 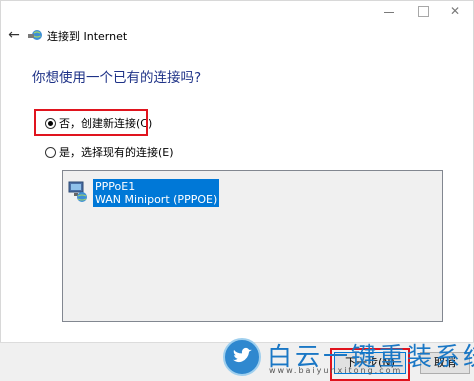 I want to click on watermark-url: www.baiyunxitong.com, so click(x=336, y=370).